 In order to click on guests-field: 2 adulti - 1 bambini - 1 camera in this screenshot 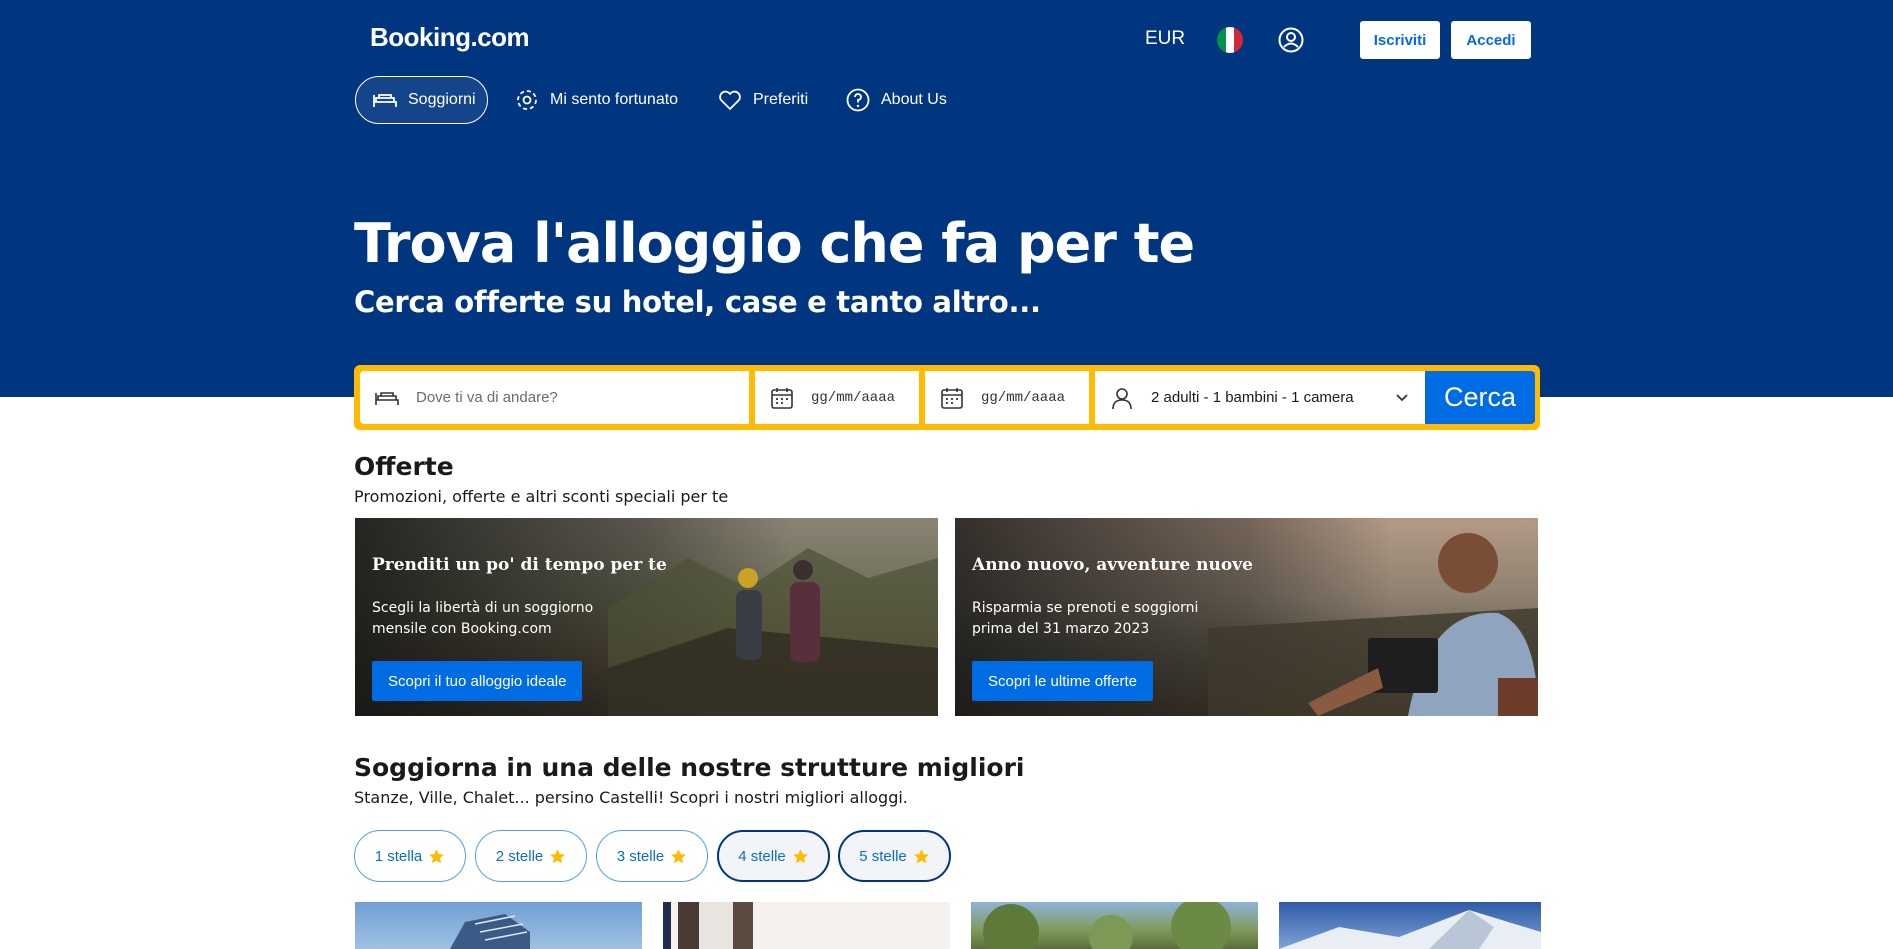, I will do `click(1261, 397)`.